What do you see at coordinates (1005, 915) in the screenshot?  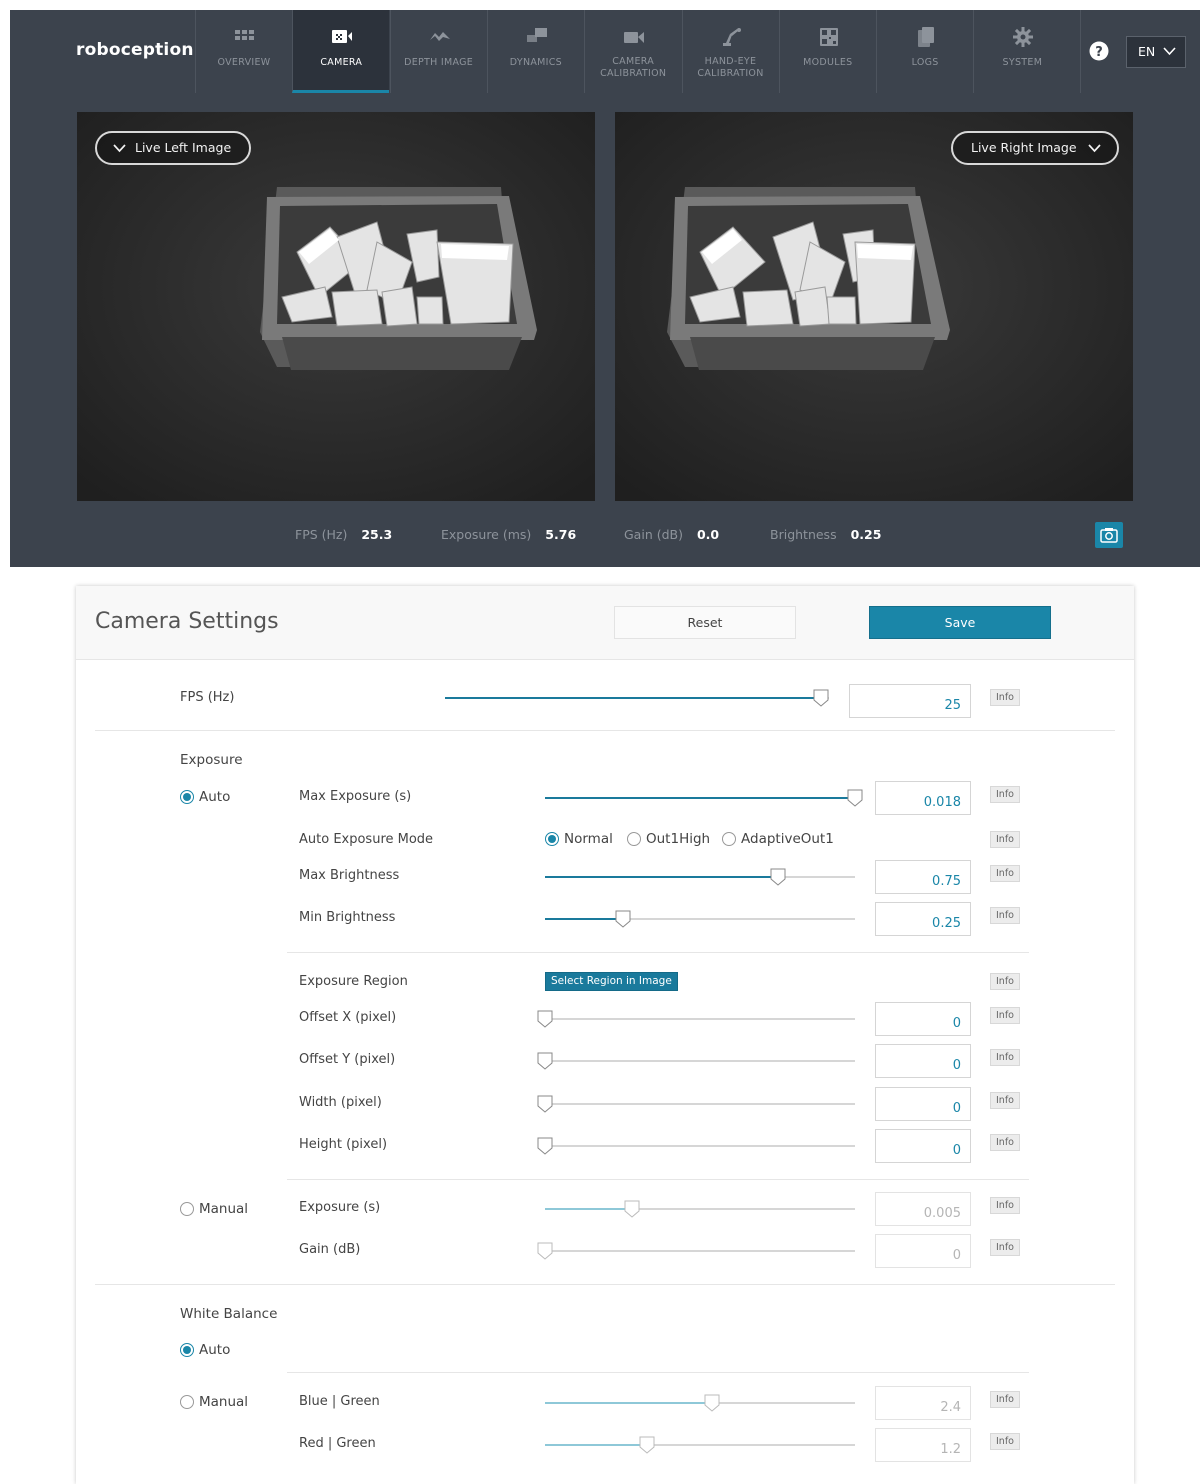 I see `min-brightness-info-button: Info` at bounding box center [1005, 915].